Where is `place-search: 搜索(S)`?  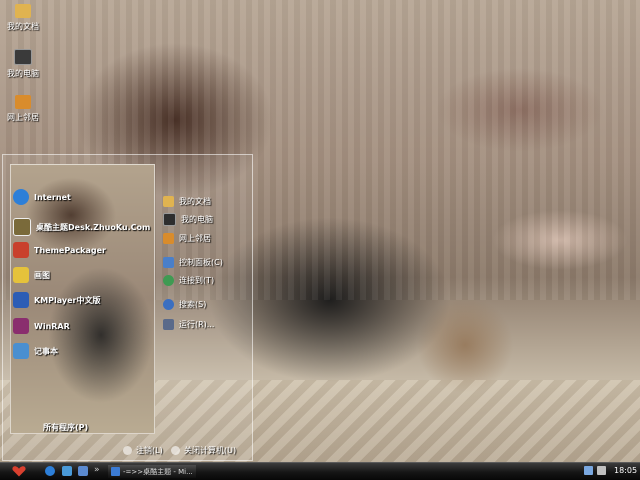 place-search: 搜索(S) is located at coordinates (184, 304).